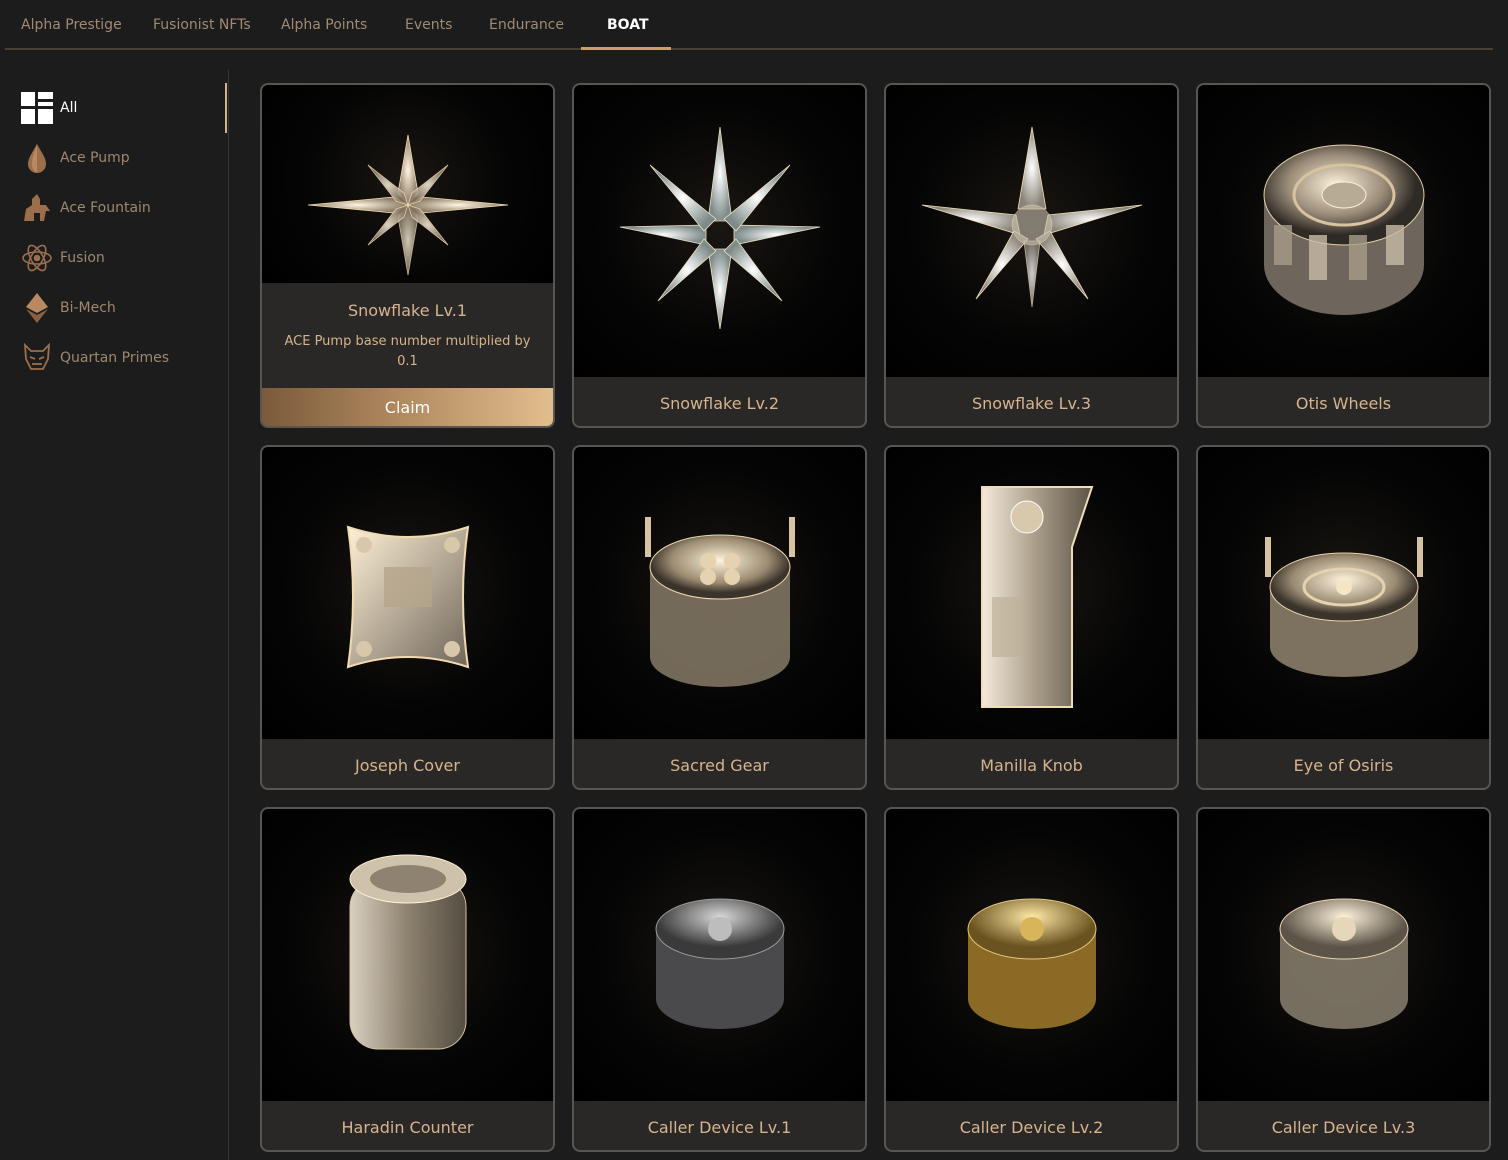 This screenshot has width=1508, height=1160. What do you see at coordinates (120, 308) in the screenshot?
I see `sidebar-item-bi-mech: Bi-Mech` at bounding box center [120, 308].